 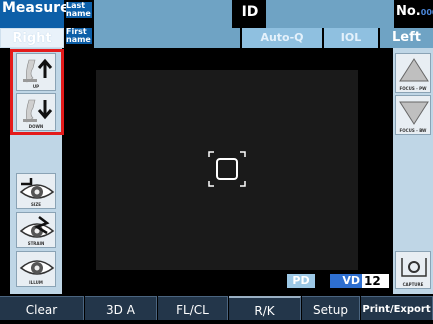 I want to click on last-name-field, so click(x=163, y=14).